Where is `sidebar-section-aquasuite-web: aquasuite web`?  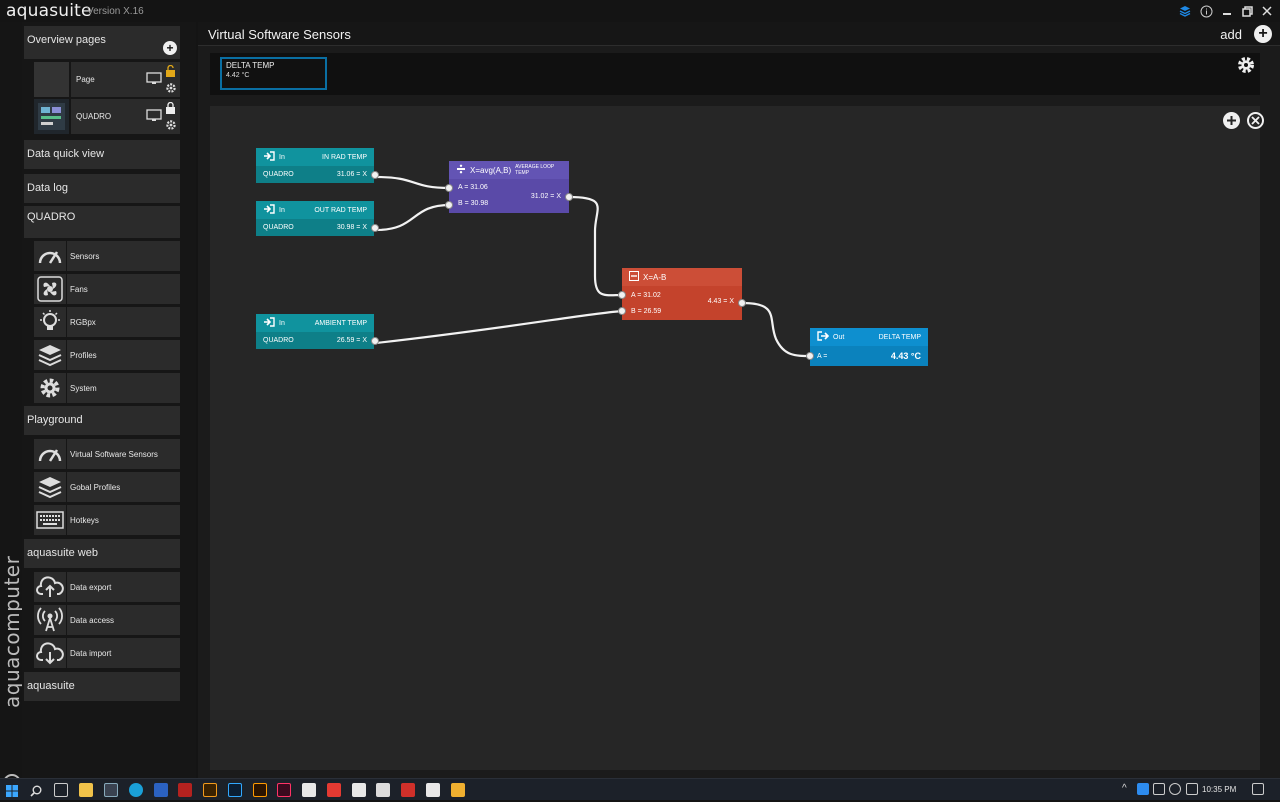 sidebar-section-aquasuite-web: aquasuite web is located at coordinates (102, 553).